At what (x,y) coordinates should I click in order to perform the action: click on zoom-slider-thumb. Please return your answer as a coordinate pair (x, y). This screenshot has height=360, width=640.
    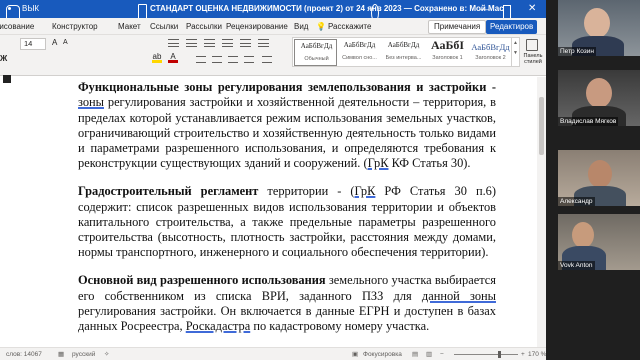
    Looking at the image, I should click on (499, 354).